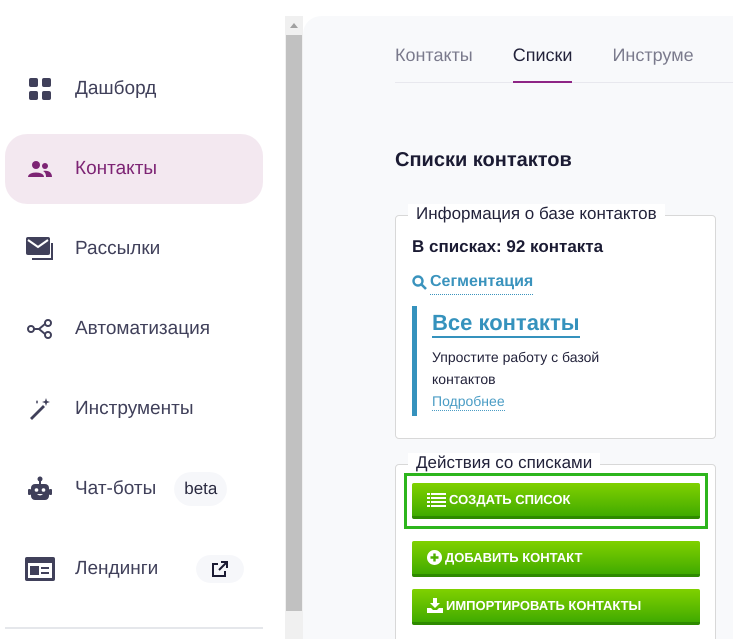  Describe the element at coordinates (40, 249) in the screenshot. I see `envelope-icon` at that location.